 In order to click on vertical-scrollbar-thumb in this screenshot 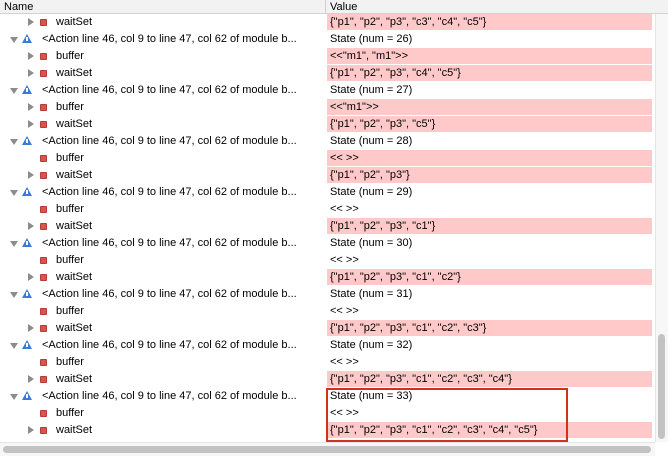, I will do `click(661, 386)`.